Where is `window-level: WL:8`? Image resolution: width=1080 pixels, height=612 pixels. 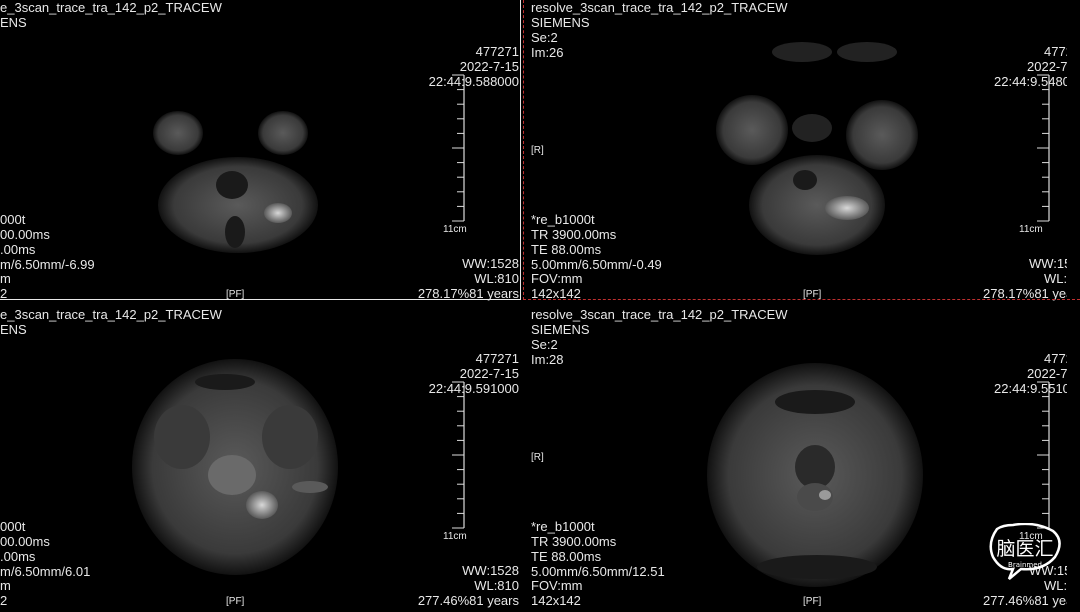
window-level: WL:8 is located at coordinates (1055, 278).